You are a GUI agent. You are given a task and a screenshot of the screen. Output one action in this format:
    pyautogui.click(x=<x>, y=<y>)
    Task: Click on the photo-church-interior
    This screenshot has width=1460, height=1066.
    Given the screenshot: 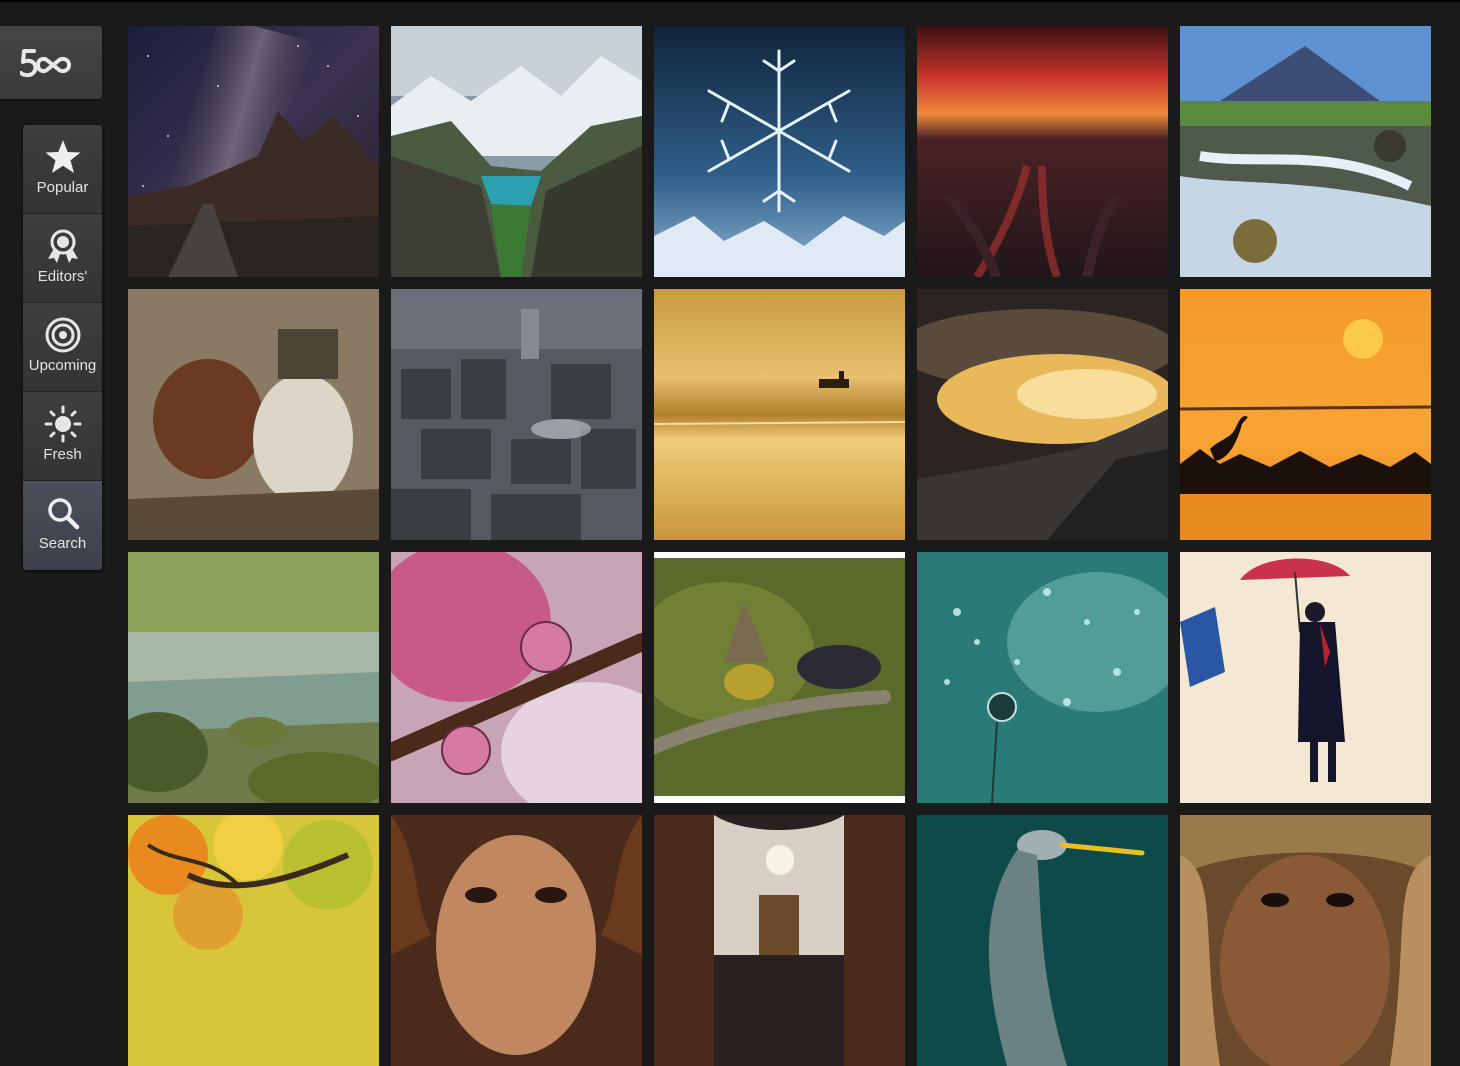 What is the action you would take?
    pyautogui.click(x=779, y=940)
    